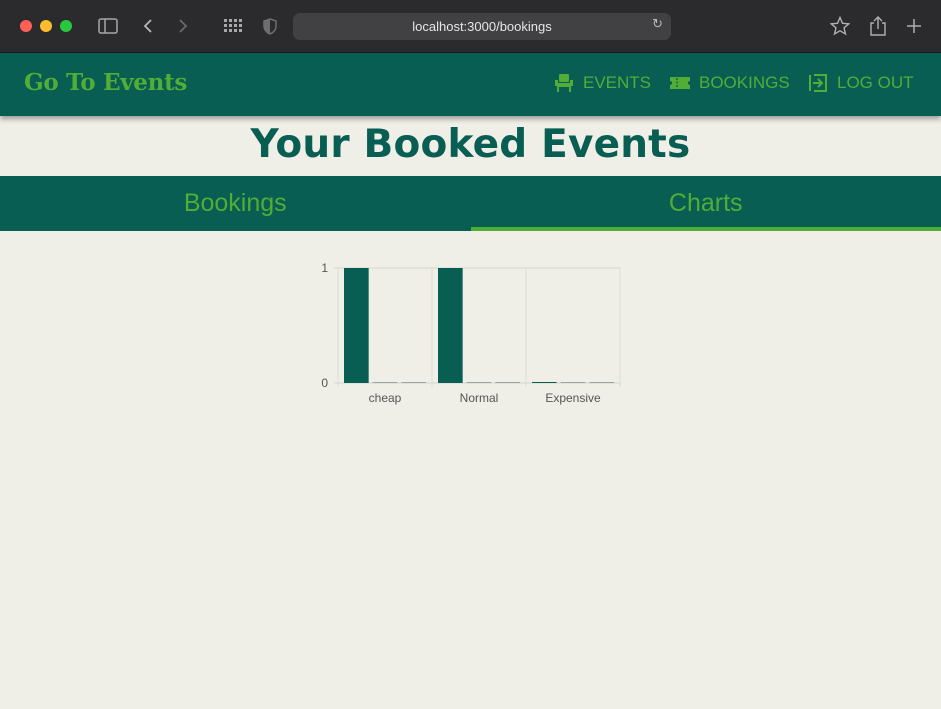 Image resolution: width=941 pixels, height=709 pixels. I want to click on forward-icon, so click(183, 26).